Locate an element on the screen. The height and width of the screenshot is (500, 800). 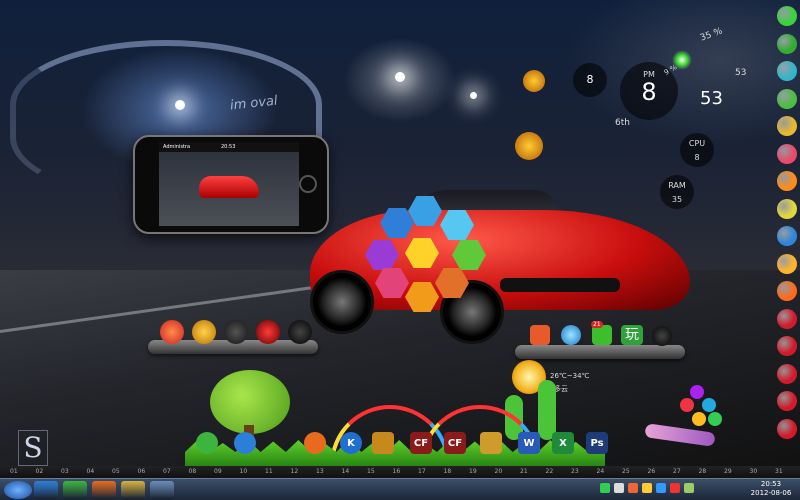
race-game-icon is located at coordinates (491, 443).